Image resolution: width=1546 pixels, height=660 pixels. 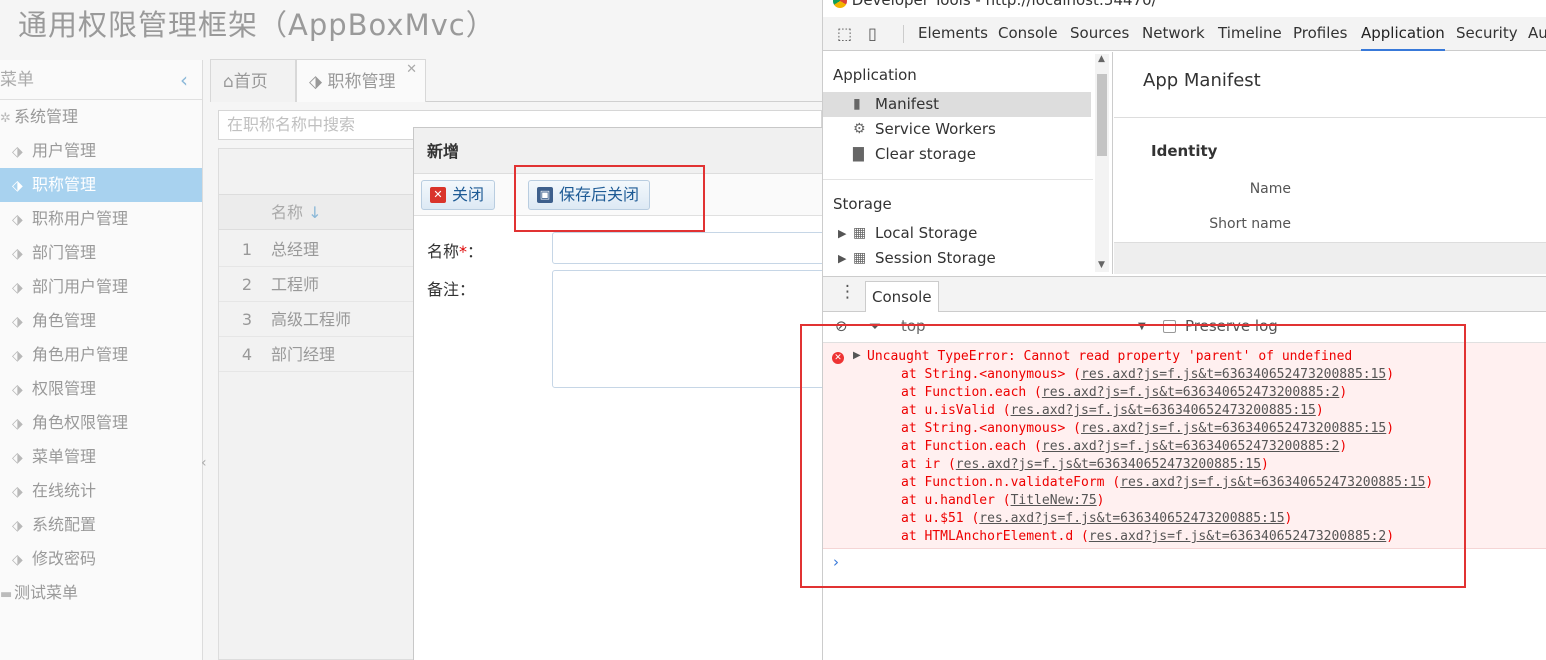 I want to click on trash-icon: ▇, so click(x=858, y=154).